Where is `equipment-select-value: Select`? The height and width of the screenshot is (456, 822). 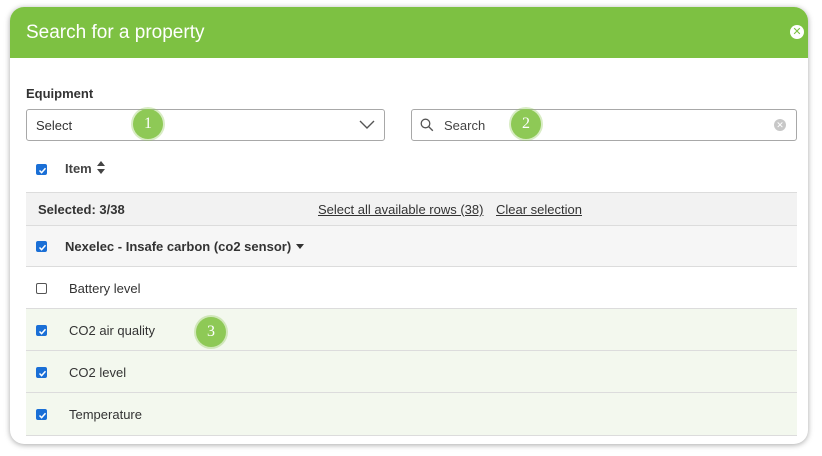 equipment-select-value: Select is located at coordinates (54, 125).